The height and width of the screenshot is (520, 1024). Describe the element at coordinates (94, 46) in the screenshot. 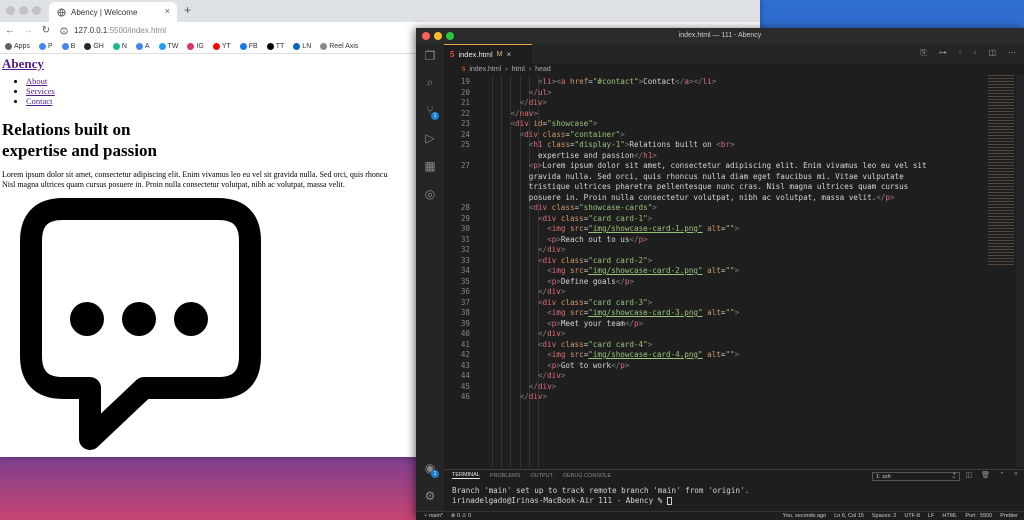

I see `bookmark-item: GH` at that location.